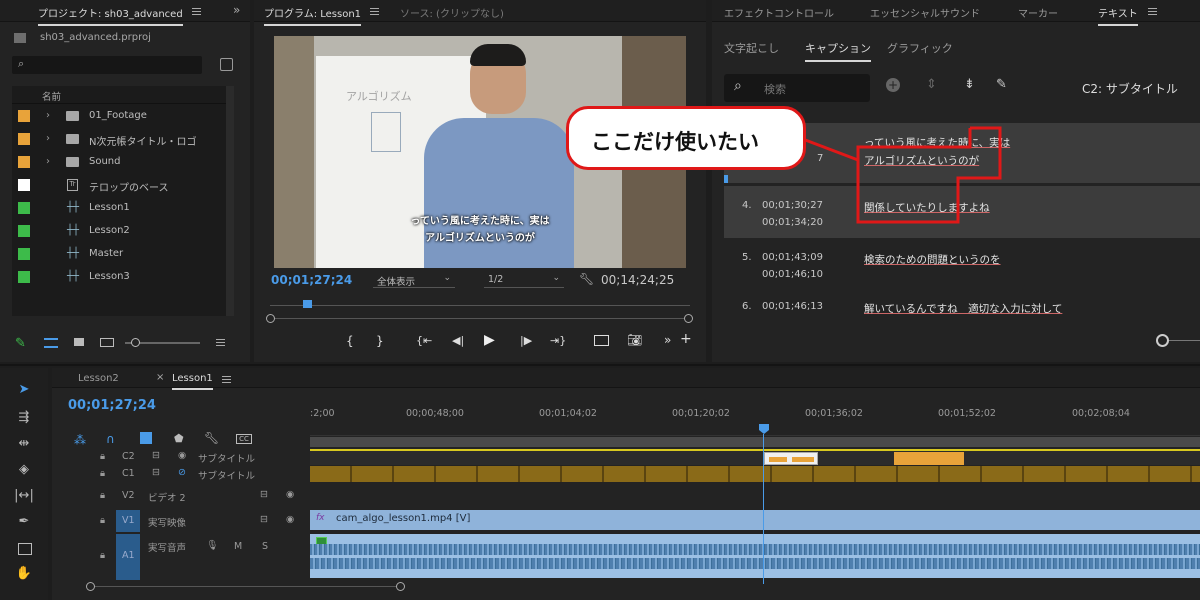 Image resolution: width=1200 pixels, height=600 pixels. What do you see at coordinates (245, 586) in the screenshot?
I see `timeline-scrollbar` at bounding box center [245, 586].